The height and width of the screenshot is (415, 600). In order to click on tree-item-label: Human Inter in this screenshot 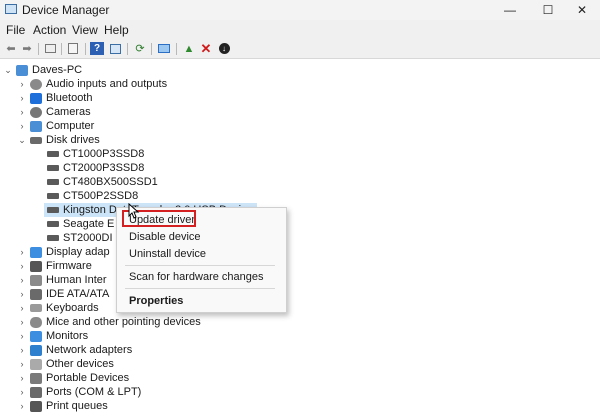, I will do `click(76, 280)`.